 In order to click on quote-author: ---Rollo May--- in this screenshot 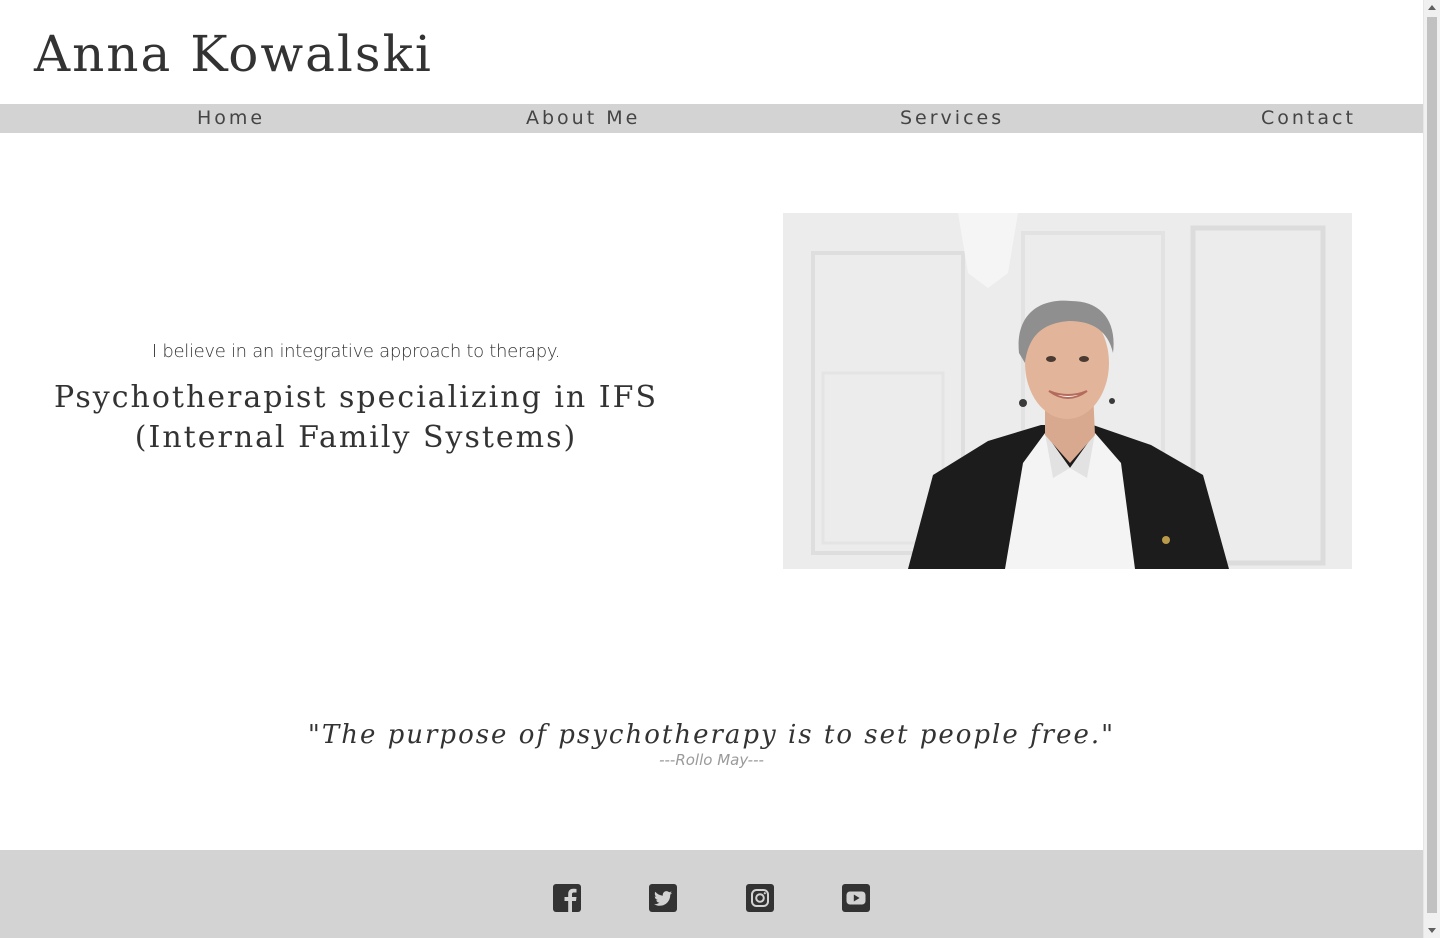, I will do `click(711, 760)`.